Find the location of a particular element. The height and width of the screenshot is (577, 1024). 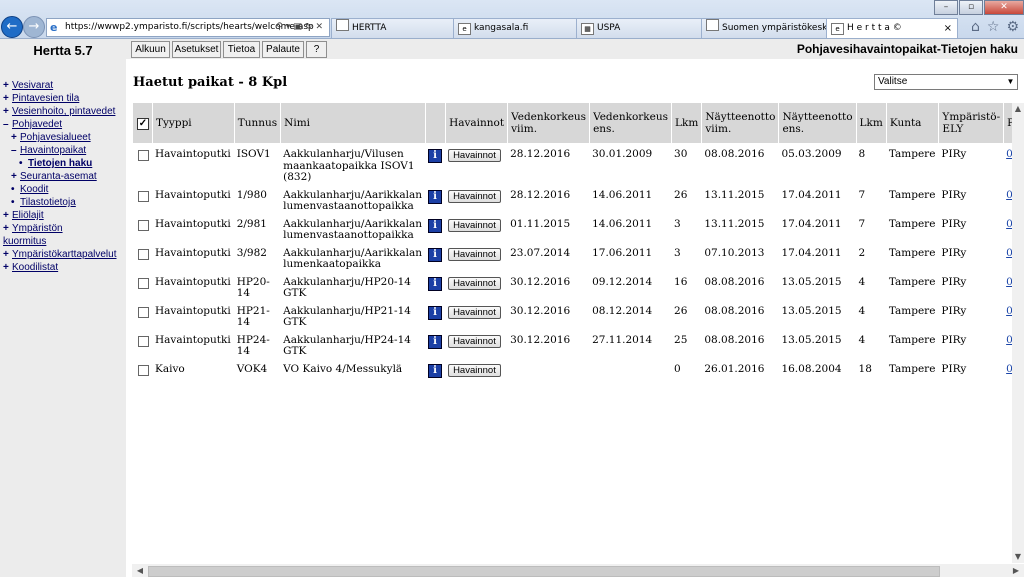

menu-alkuun-button: Alkuun is located at coordinates (150, 49).